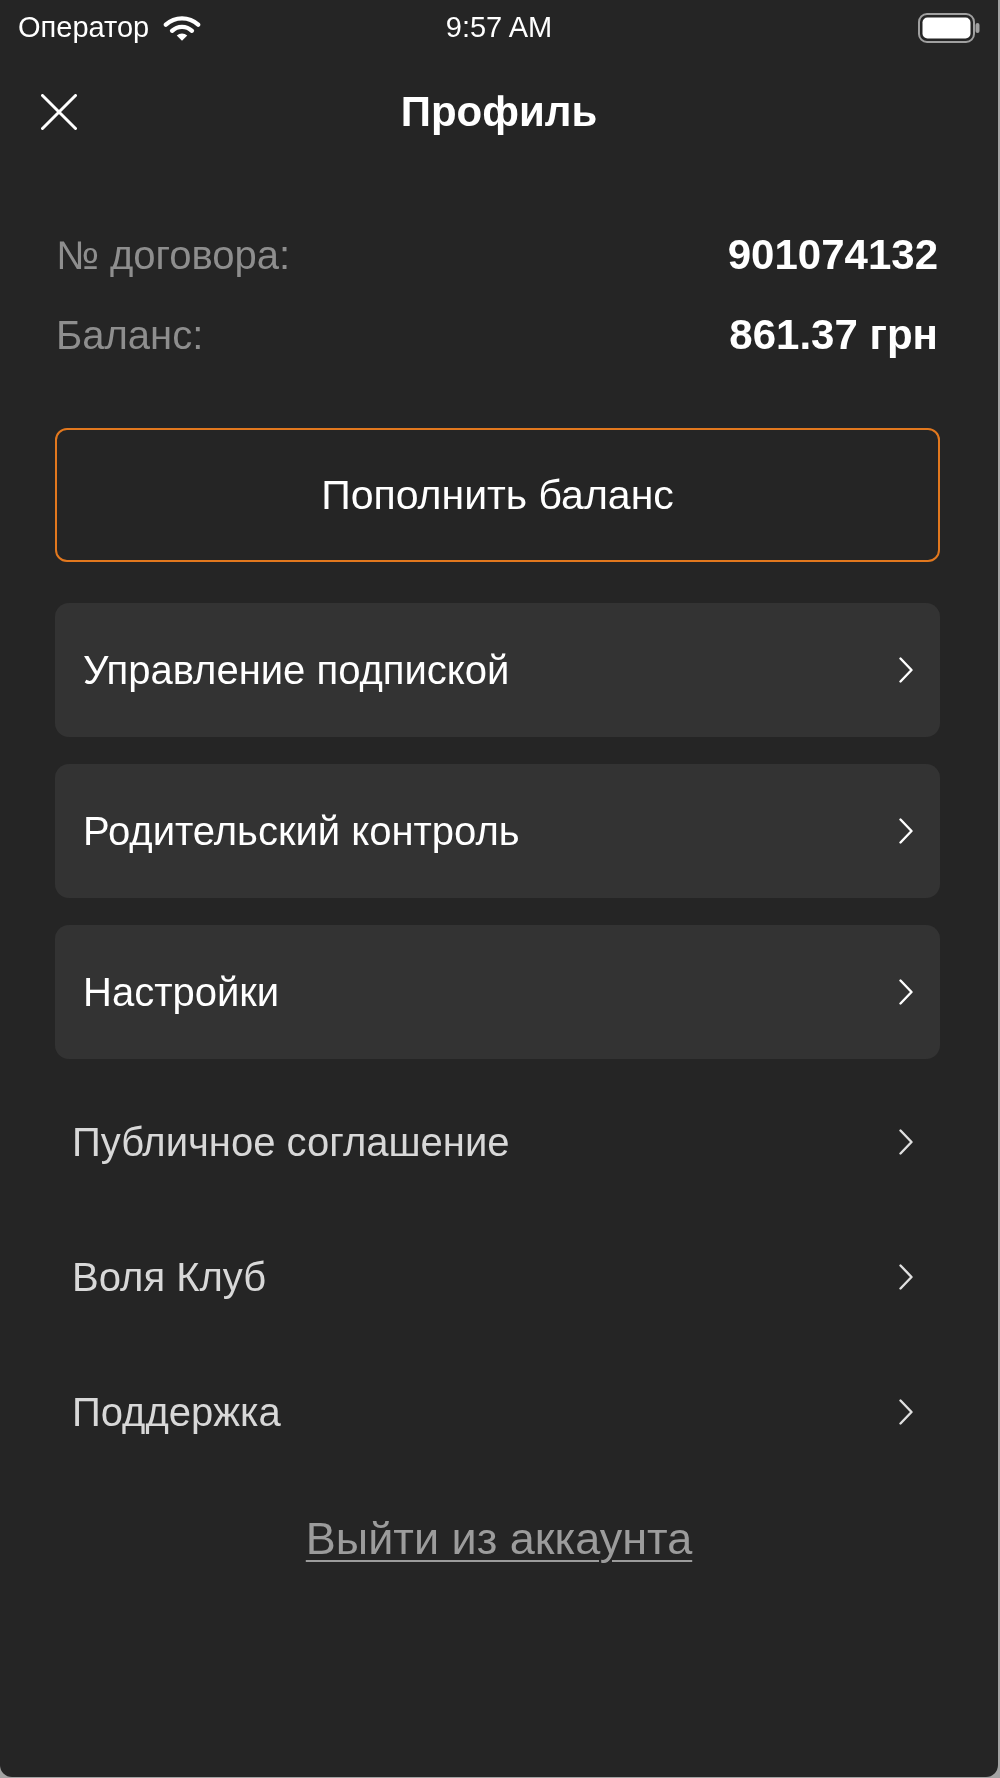 This screenshot has width=1000, height=1778. What do you see at coordinates (949, 28) in the screenshot?
I see `battery-icon` at bounding box center [949, 28].